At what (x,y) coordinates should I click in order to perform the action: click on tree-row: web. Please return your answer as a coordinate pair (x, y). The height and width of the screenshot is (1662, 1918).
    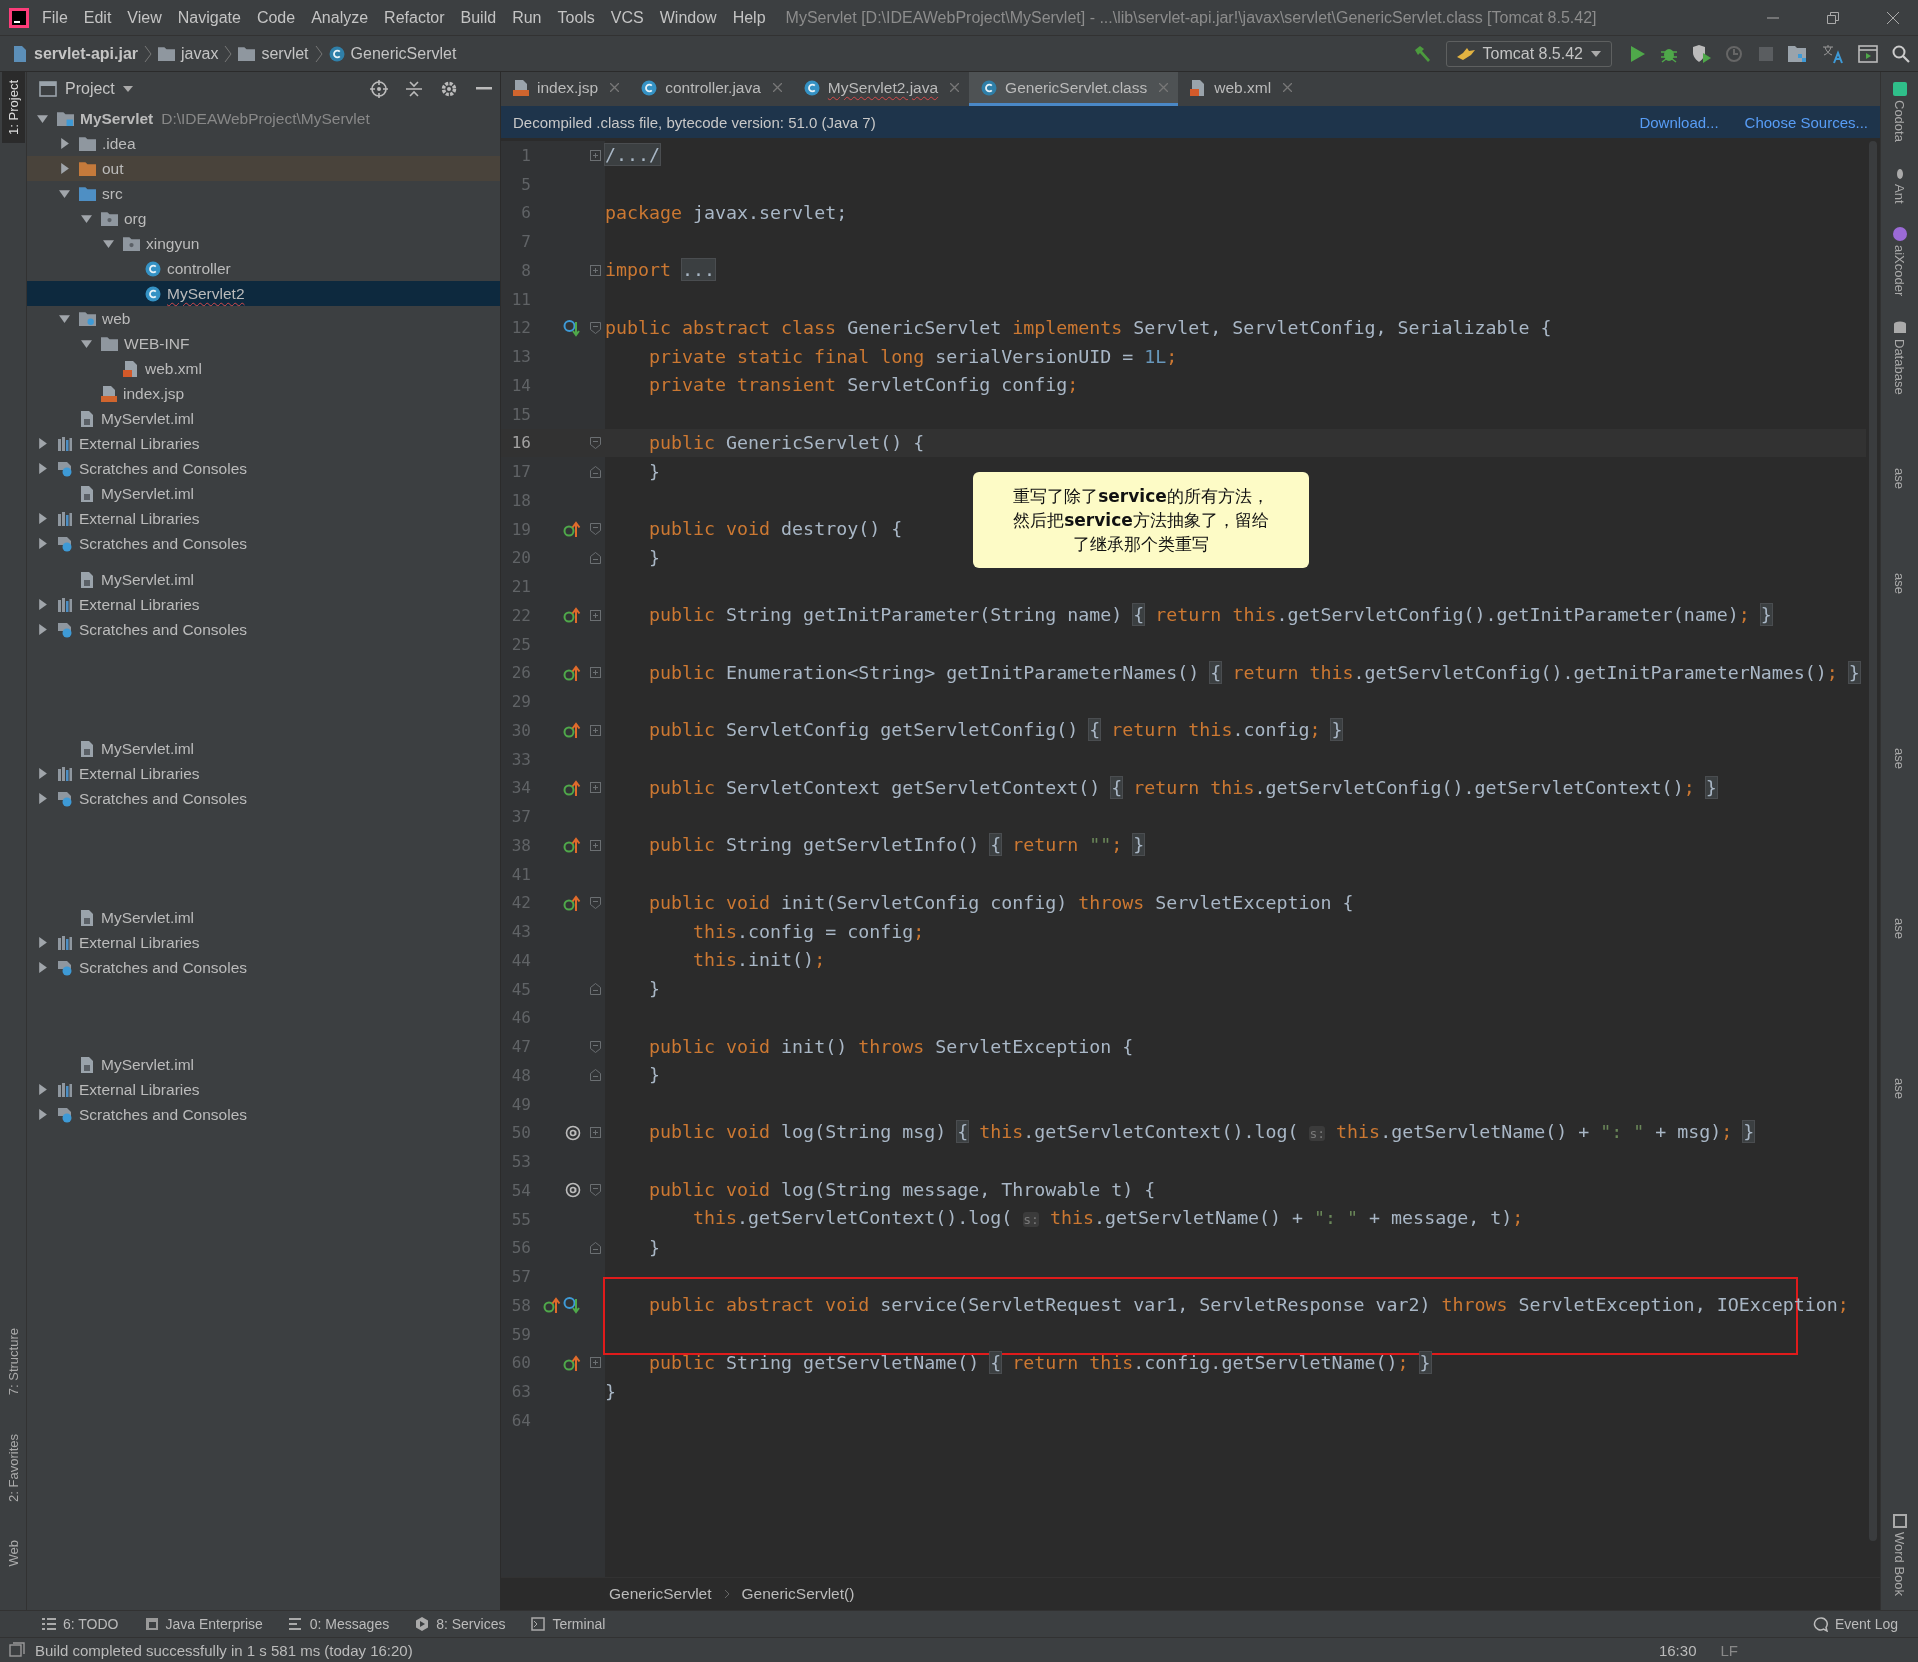
    Looking at the image, I should click on (263, 318).